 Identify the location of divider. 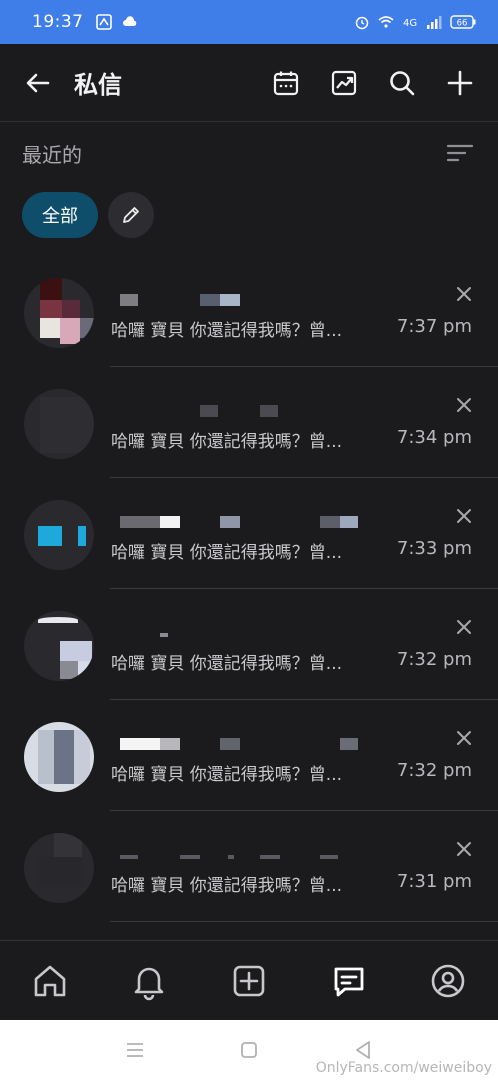
(304, 921).